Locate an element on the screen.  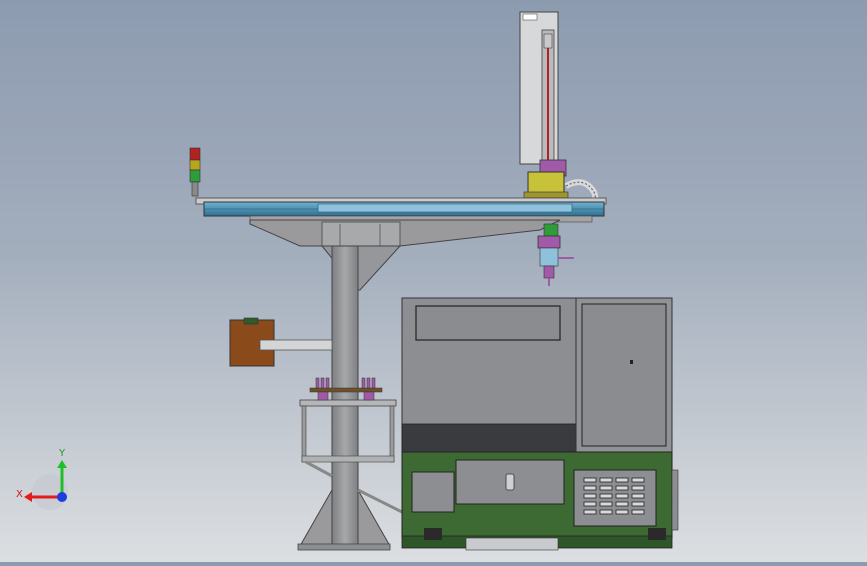
side-feeder is located at coordinates (281, 342).